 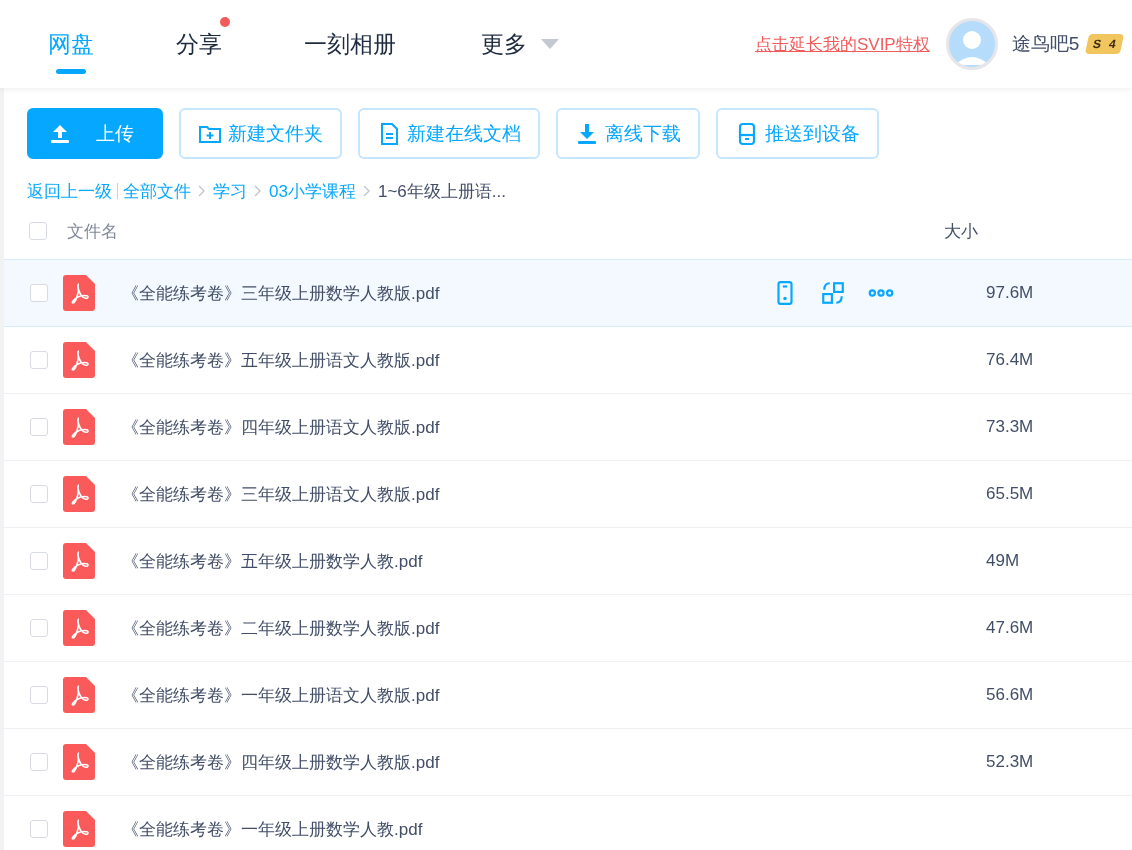 I want to click on file-name: 《全能练考卷》五年级上册语文人教版.pdf, so click(x=524, y=360).